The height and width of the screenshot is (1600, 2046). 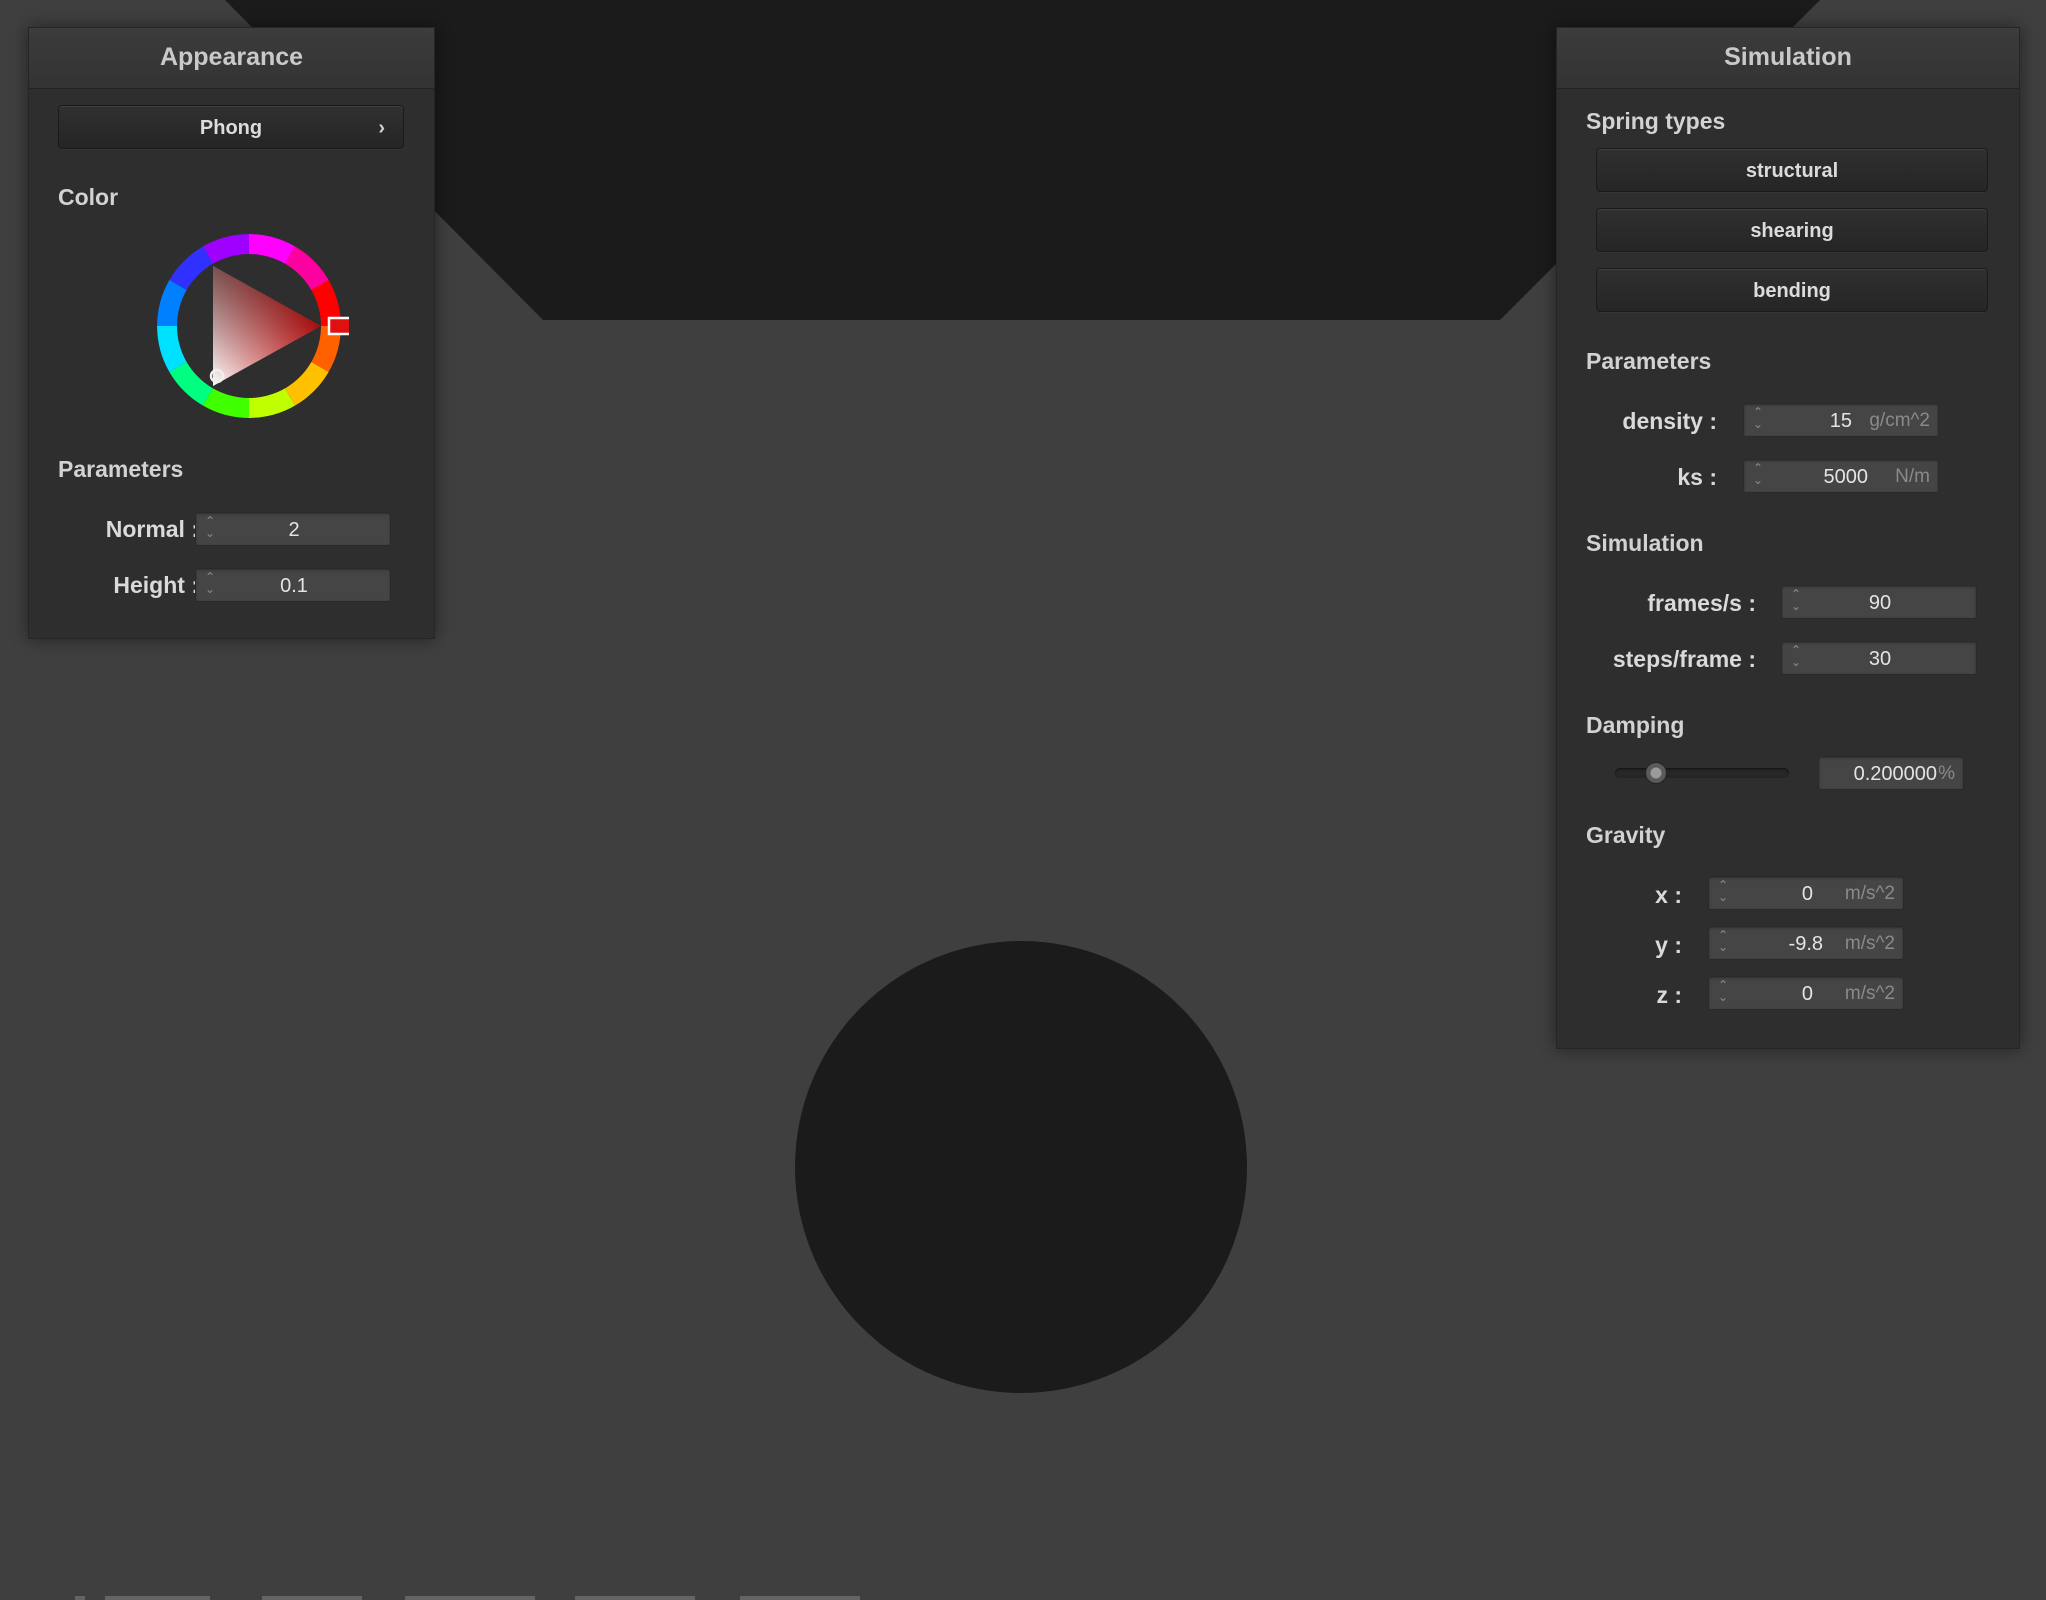 I want to click on gravity-x-value: 0, so click(x=1807, y=894).